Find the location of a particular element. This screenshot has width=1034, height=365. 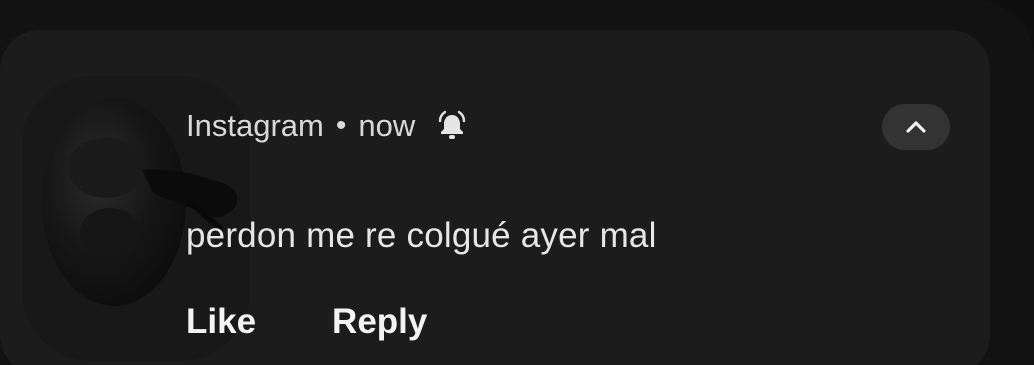

like-button: Like is located at coordinates (221, 322).